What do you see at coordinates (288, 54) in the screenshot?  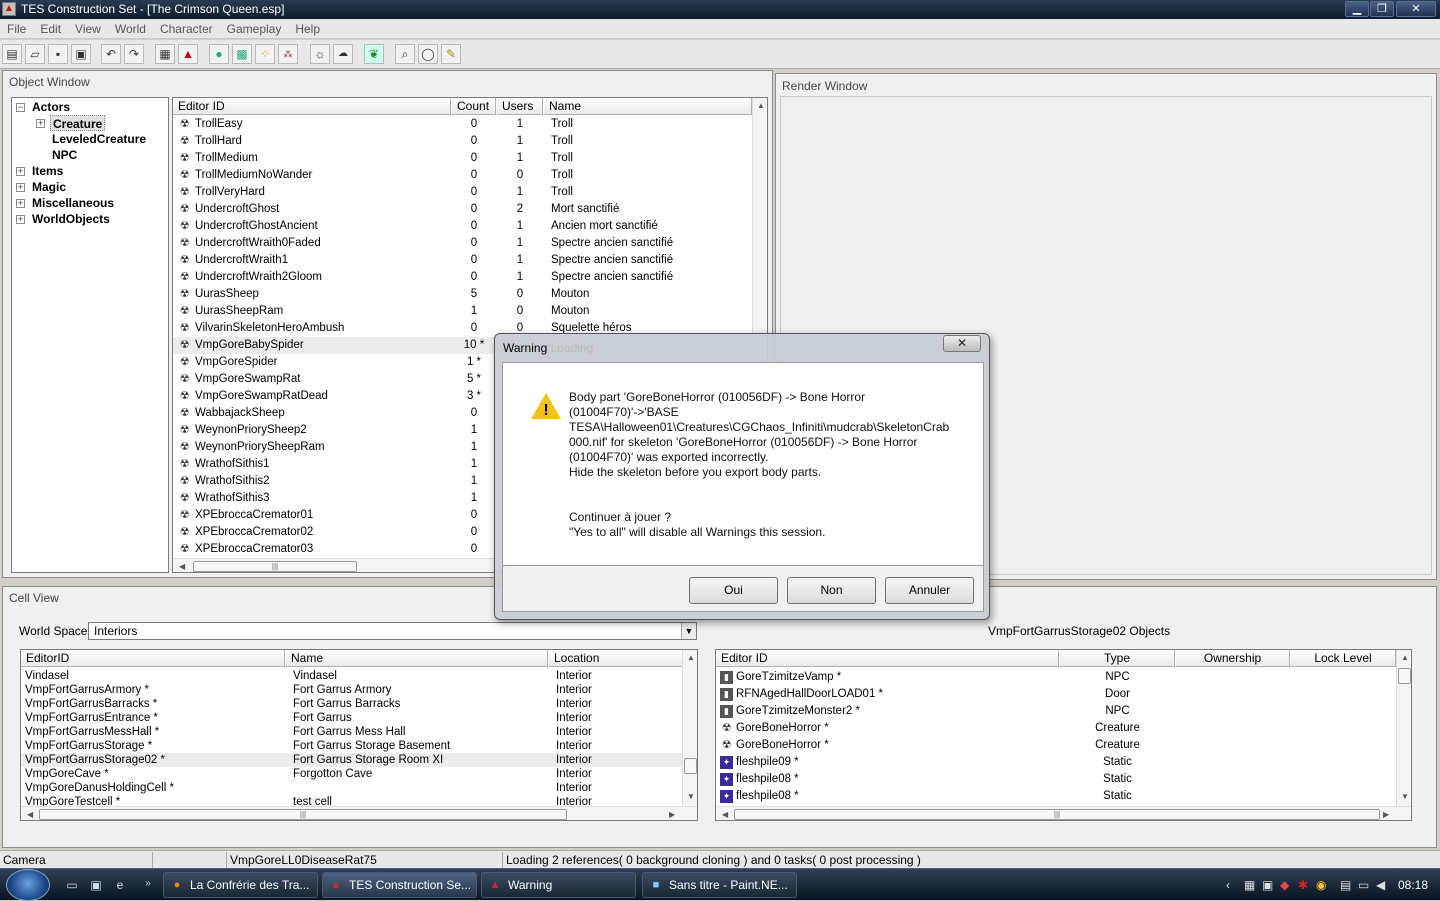 I see `havok-icon: ⁂` at bounding box center [288, 54].